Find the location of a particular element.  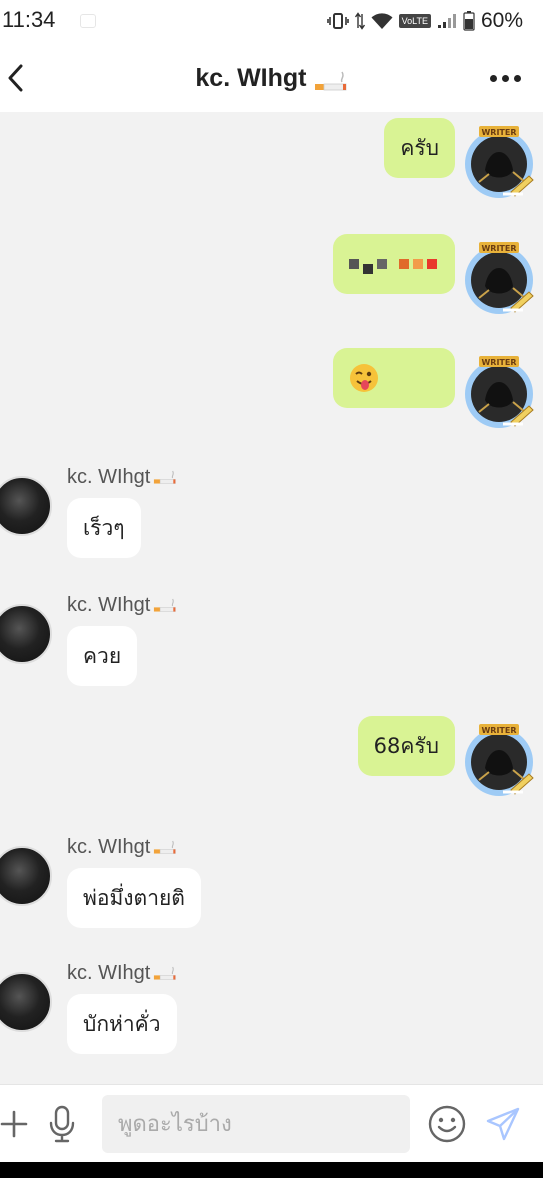

message-outgoing: ครับ WRITER is located at coordinates (271, 163).